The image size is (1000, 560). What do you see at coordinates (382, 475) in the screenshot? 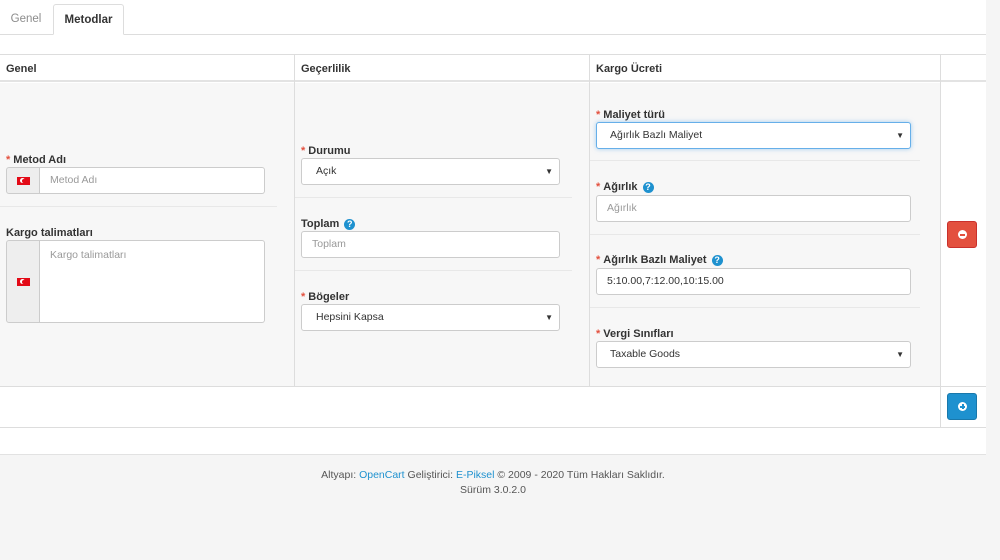
I see `opencart-link: OpenCart` at bounding box center [382, 475].